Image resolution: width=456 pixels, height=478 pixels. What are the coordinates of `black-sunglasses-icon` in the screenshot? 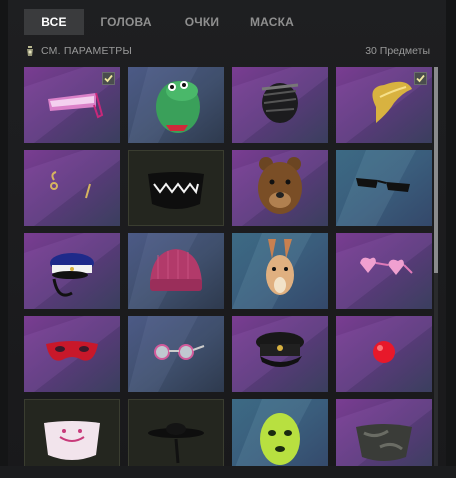 It's located at (384, 188).